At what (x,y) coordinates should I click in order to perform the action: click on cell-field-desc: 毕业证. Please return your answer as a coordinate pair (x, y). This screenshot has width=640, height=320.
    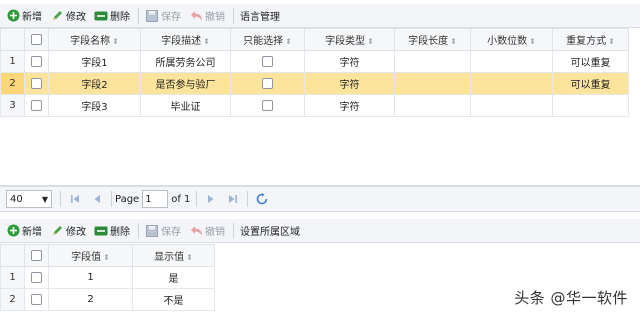
    Looking at the image, I should click on (185, 105).